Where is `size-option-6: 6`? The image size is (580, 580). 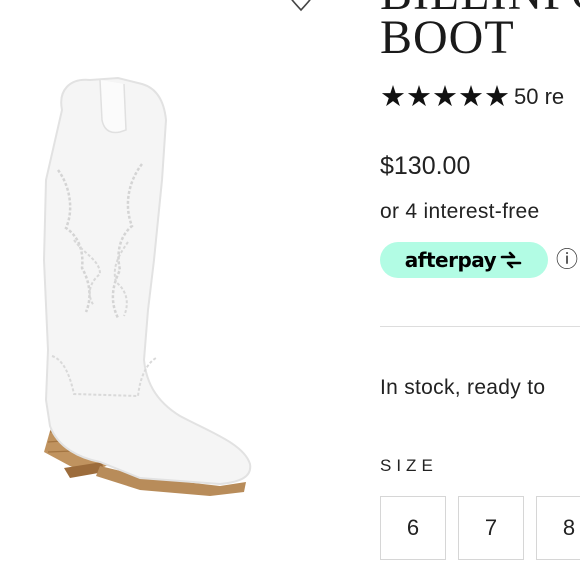
size-option-6: 6 is located at coordinates (413, 528).